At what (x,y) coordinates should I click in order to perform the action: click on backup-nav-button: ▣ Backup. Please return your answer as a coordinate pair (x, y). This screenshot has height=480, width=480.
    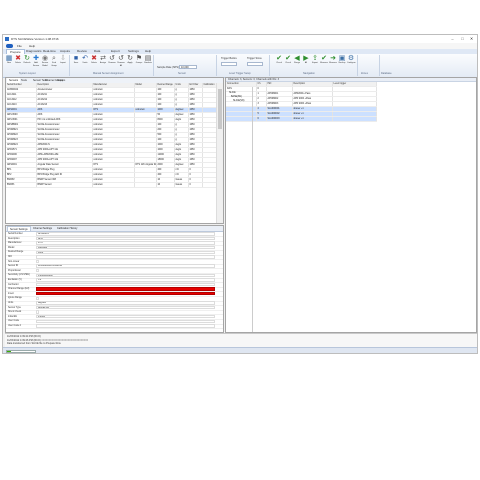
    Looking at the image, I should click on (342, 63).